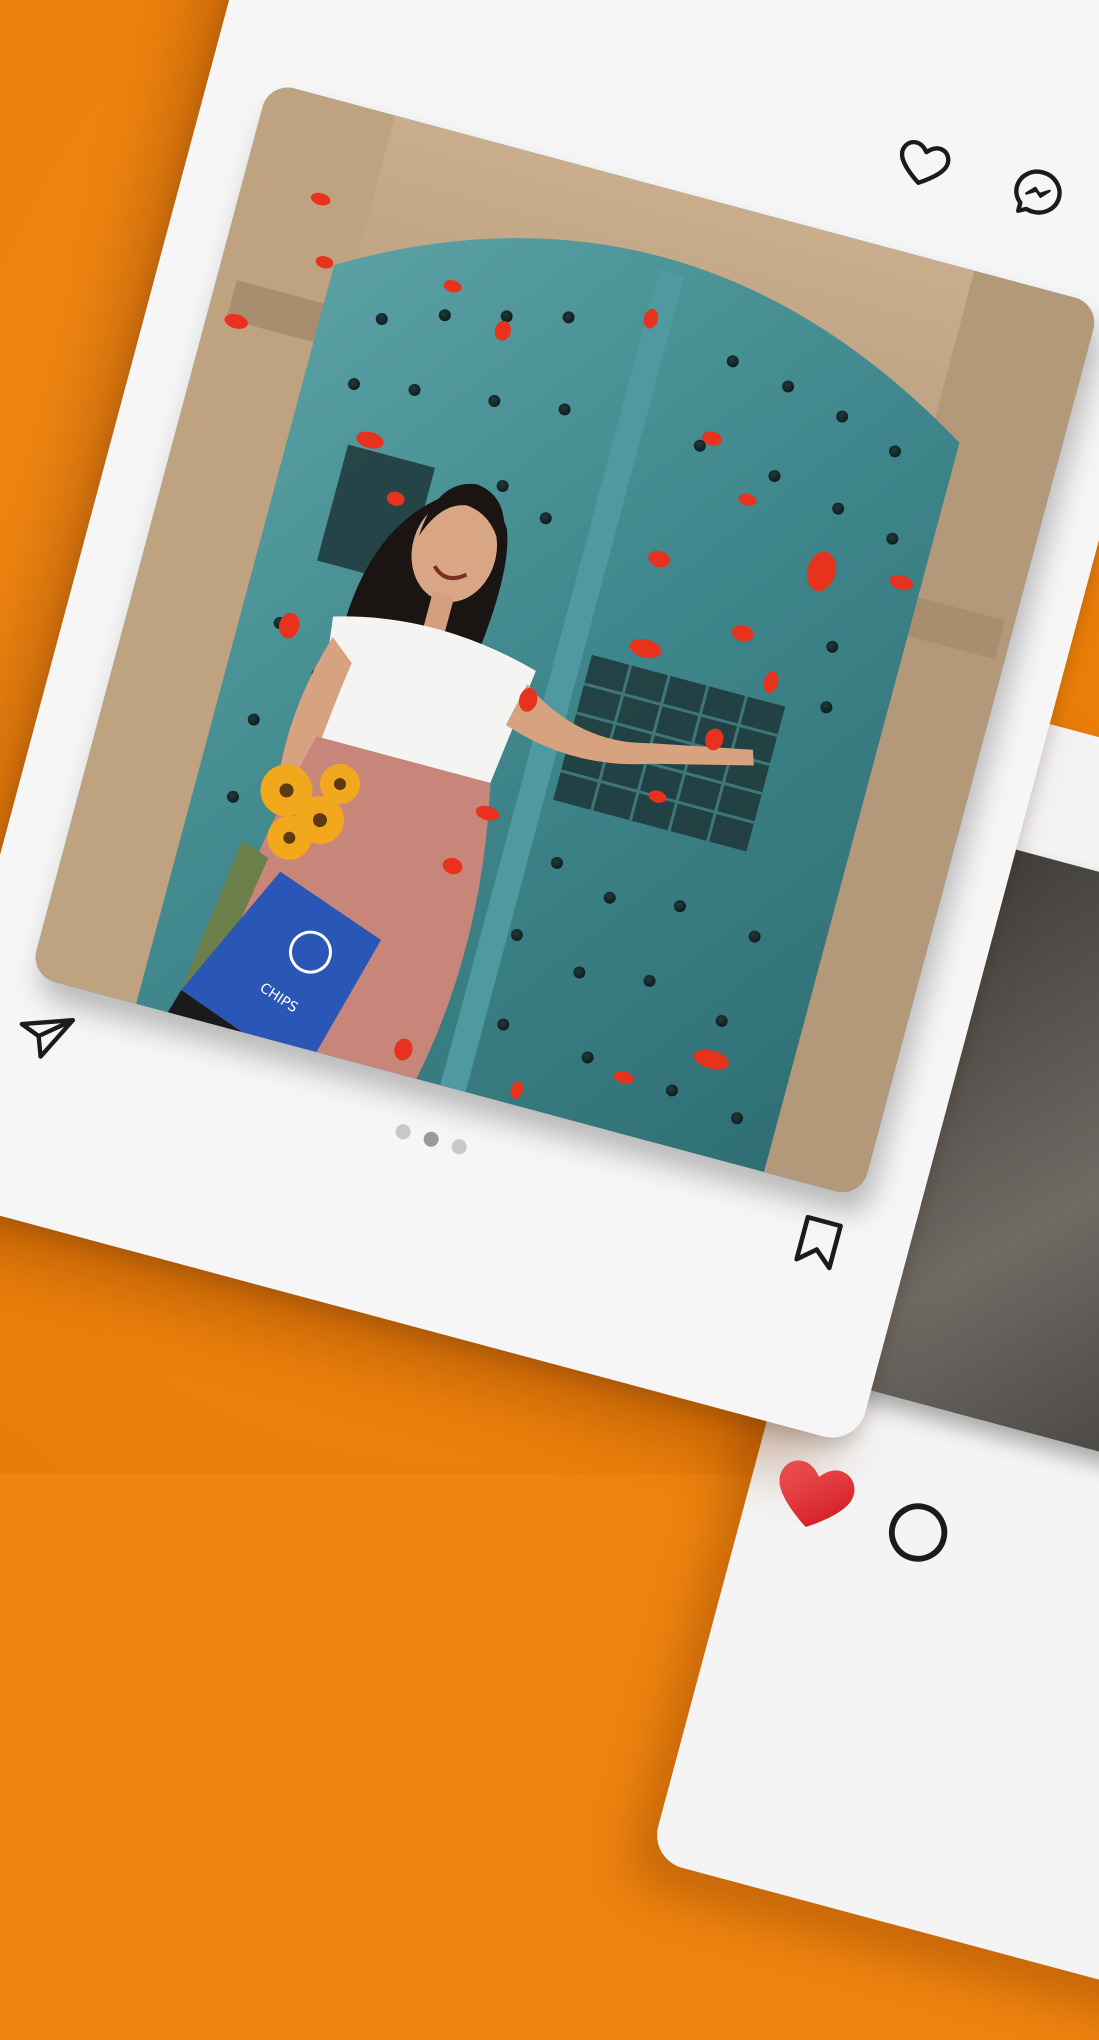 Image resolution: width=1099 pixels, height=2040 pixels. I want to click on bookmark-icon, so click(818, 1242).